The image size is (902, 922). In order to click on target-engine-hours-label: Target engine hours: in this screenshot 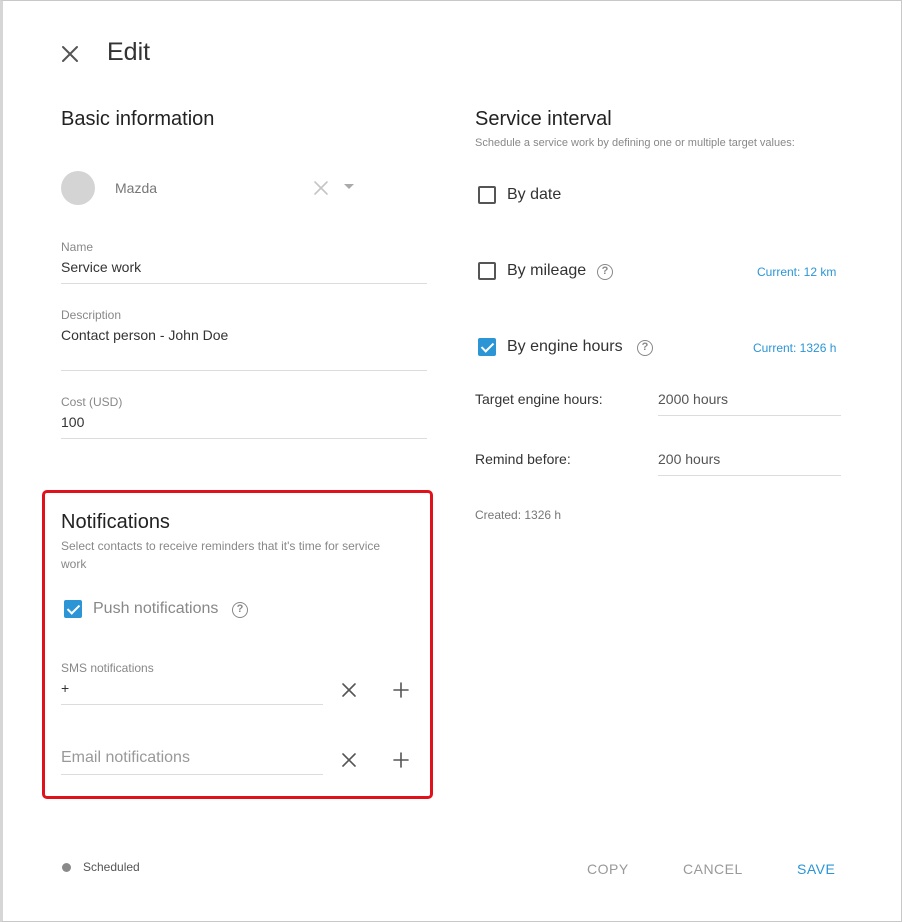, I will do `click(539, 399)`.